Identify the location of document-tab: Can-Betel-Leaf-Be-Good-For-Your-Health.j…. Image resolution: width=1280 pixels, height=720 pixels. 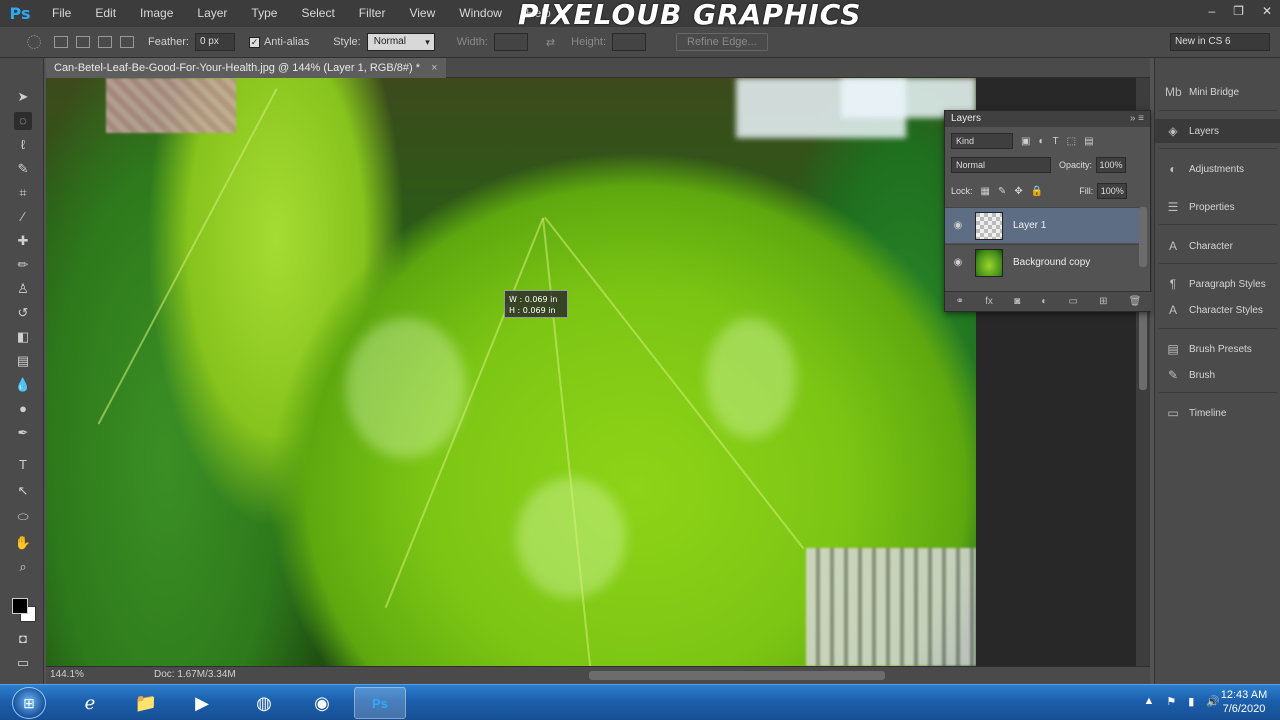
(246, 68).